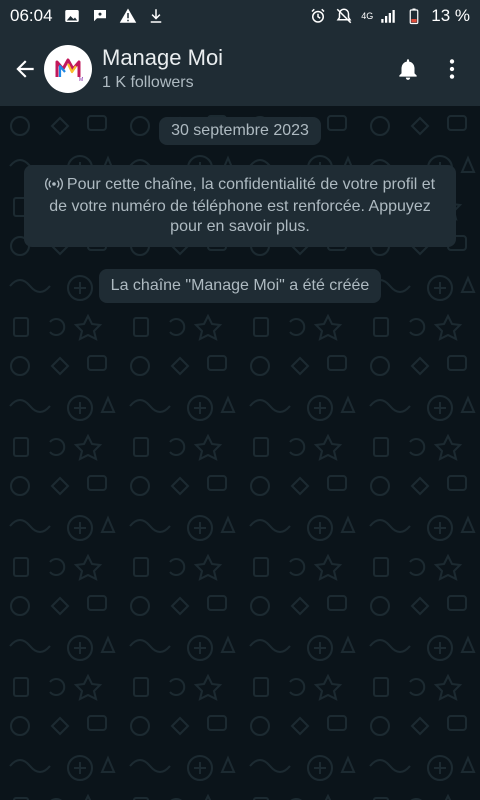  Describe the element at coordinates (450, 15) in the screenshot. I see `battery-level: 13 %` at that location.